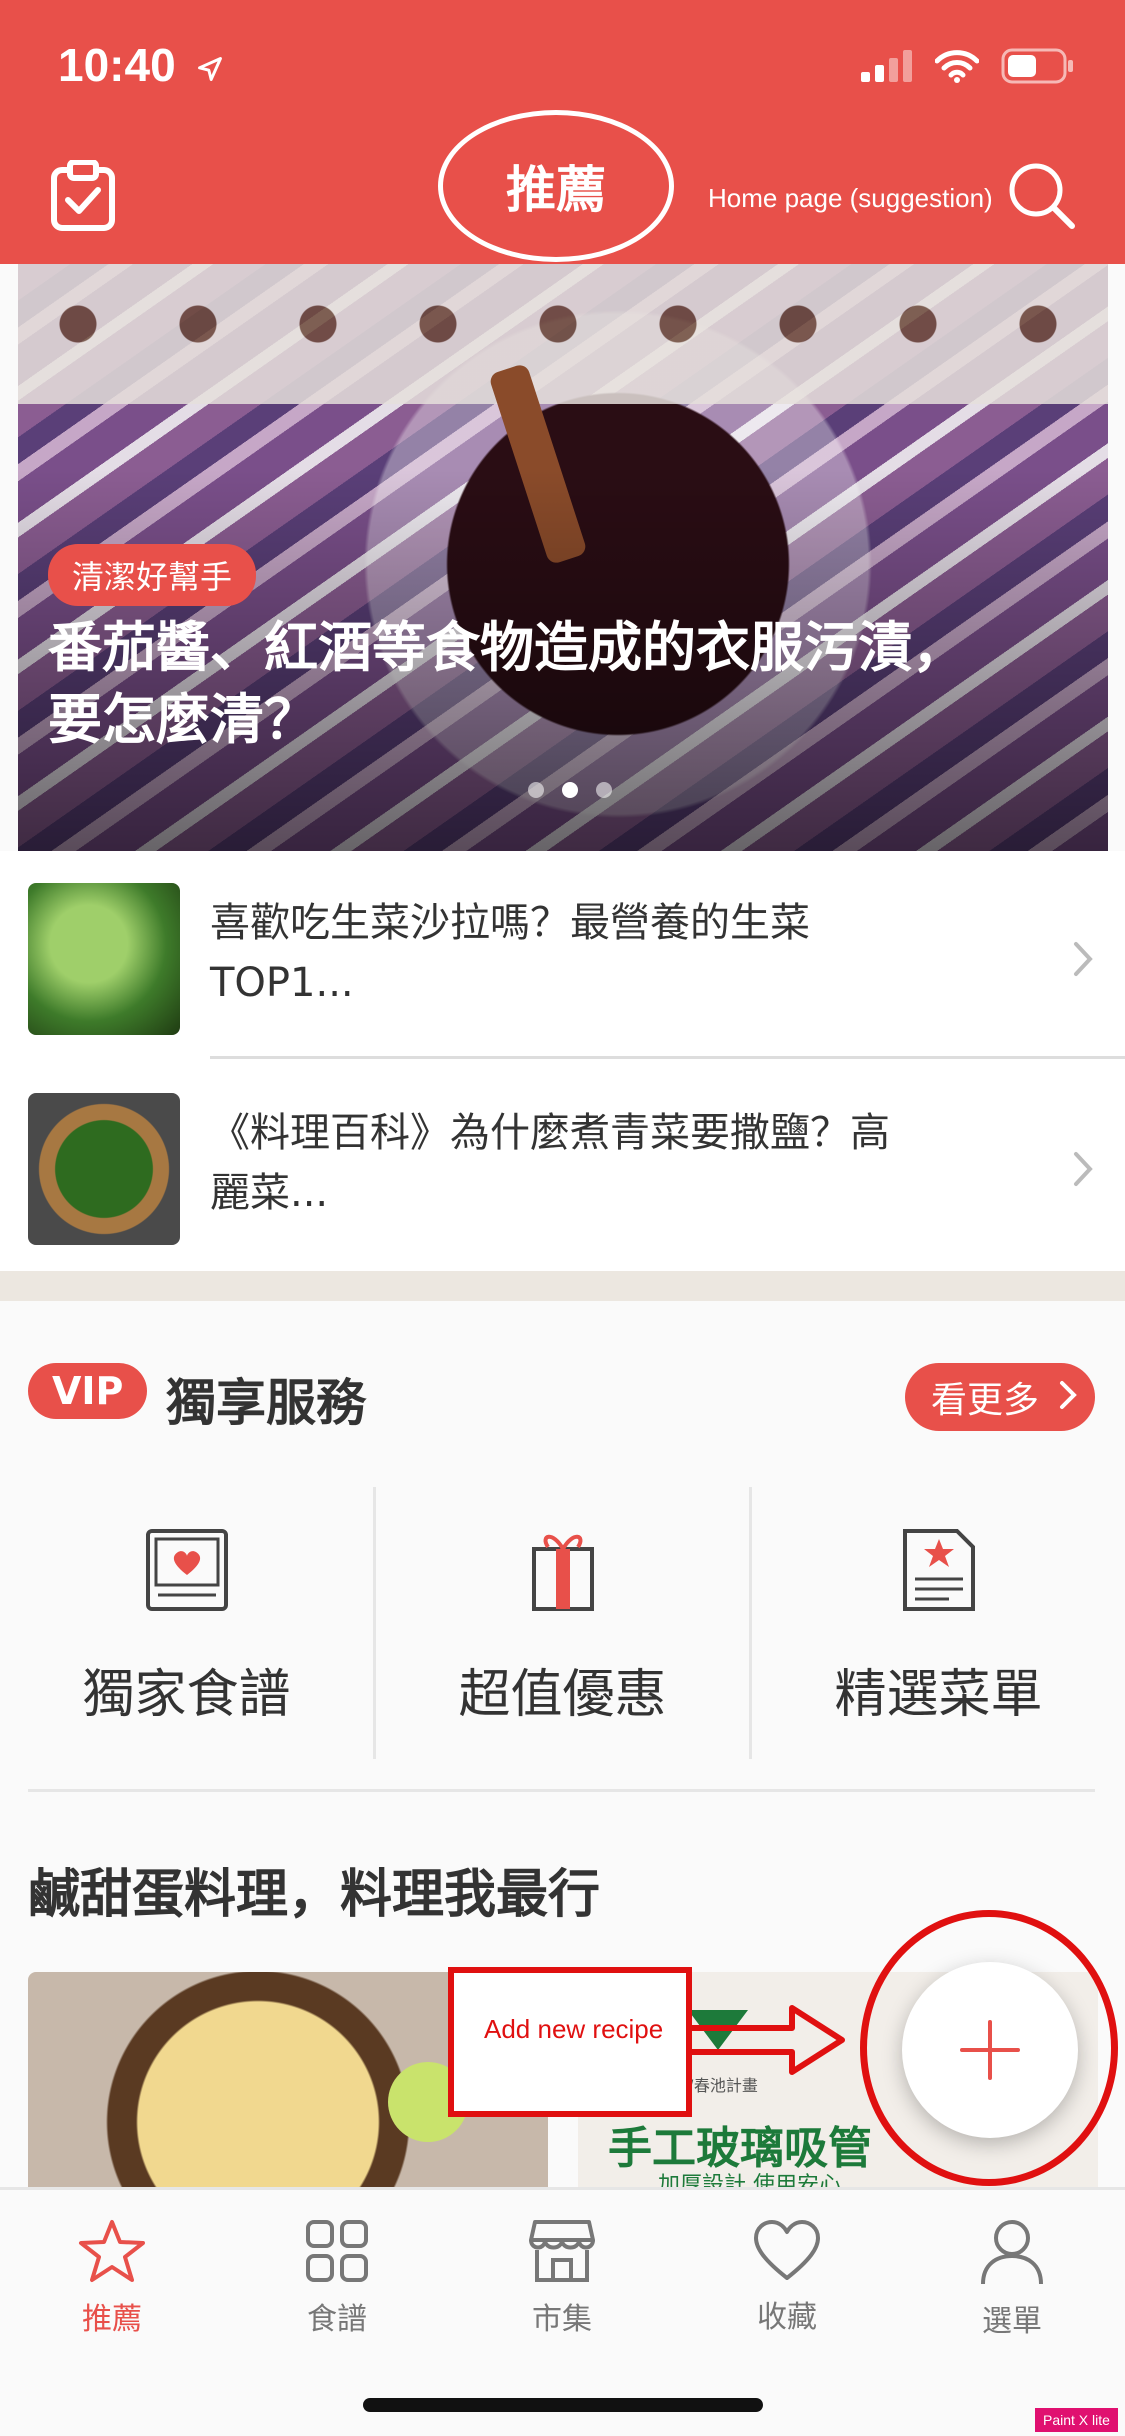 This screenshot has width=1125, height=2436. What do you see at coordinates (938, 1695) in the screenshot?
I see `service-label: 精選菜單` at bounding box center [938, 1695].